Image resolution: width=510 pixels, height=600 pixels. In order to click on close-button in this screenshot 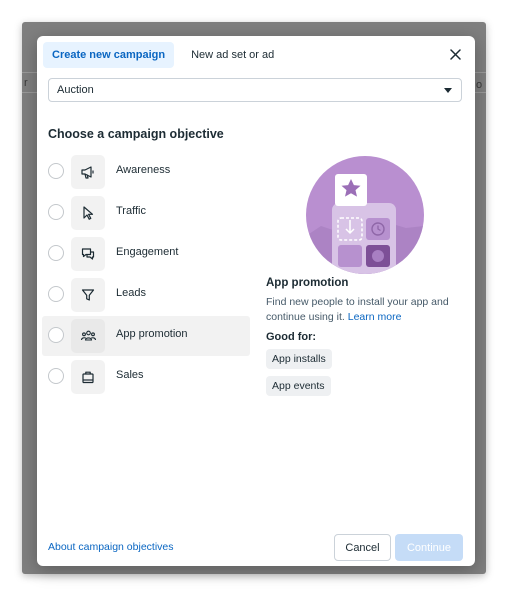, I will do `click(455, 54)`.